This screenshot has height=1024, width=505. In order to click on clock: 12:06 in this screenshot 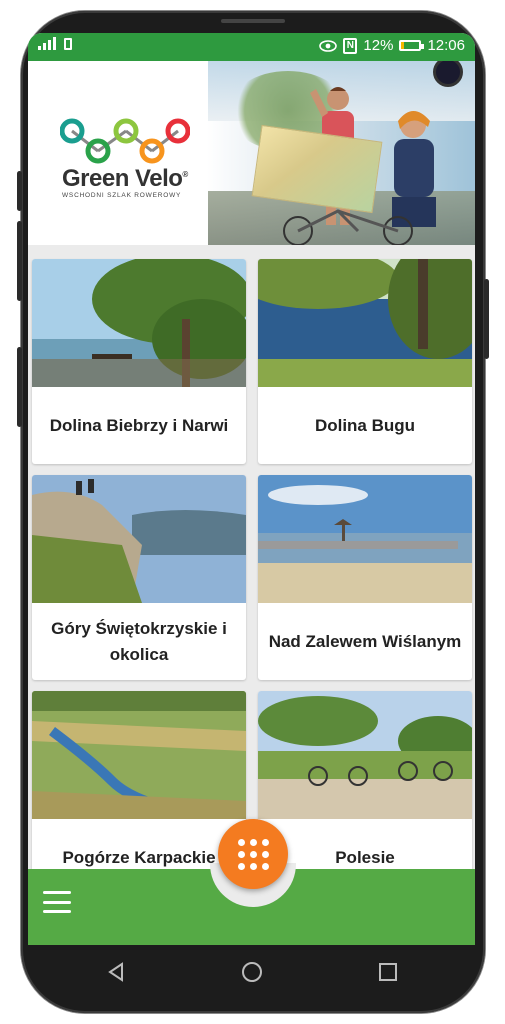, I will do `click(446, 45)`.